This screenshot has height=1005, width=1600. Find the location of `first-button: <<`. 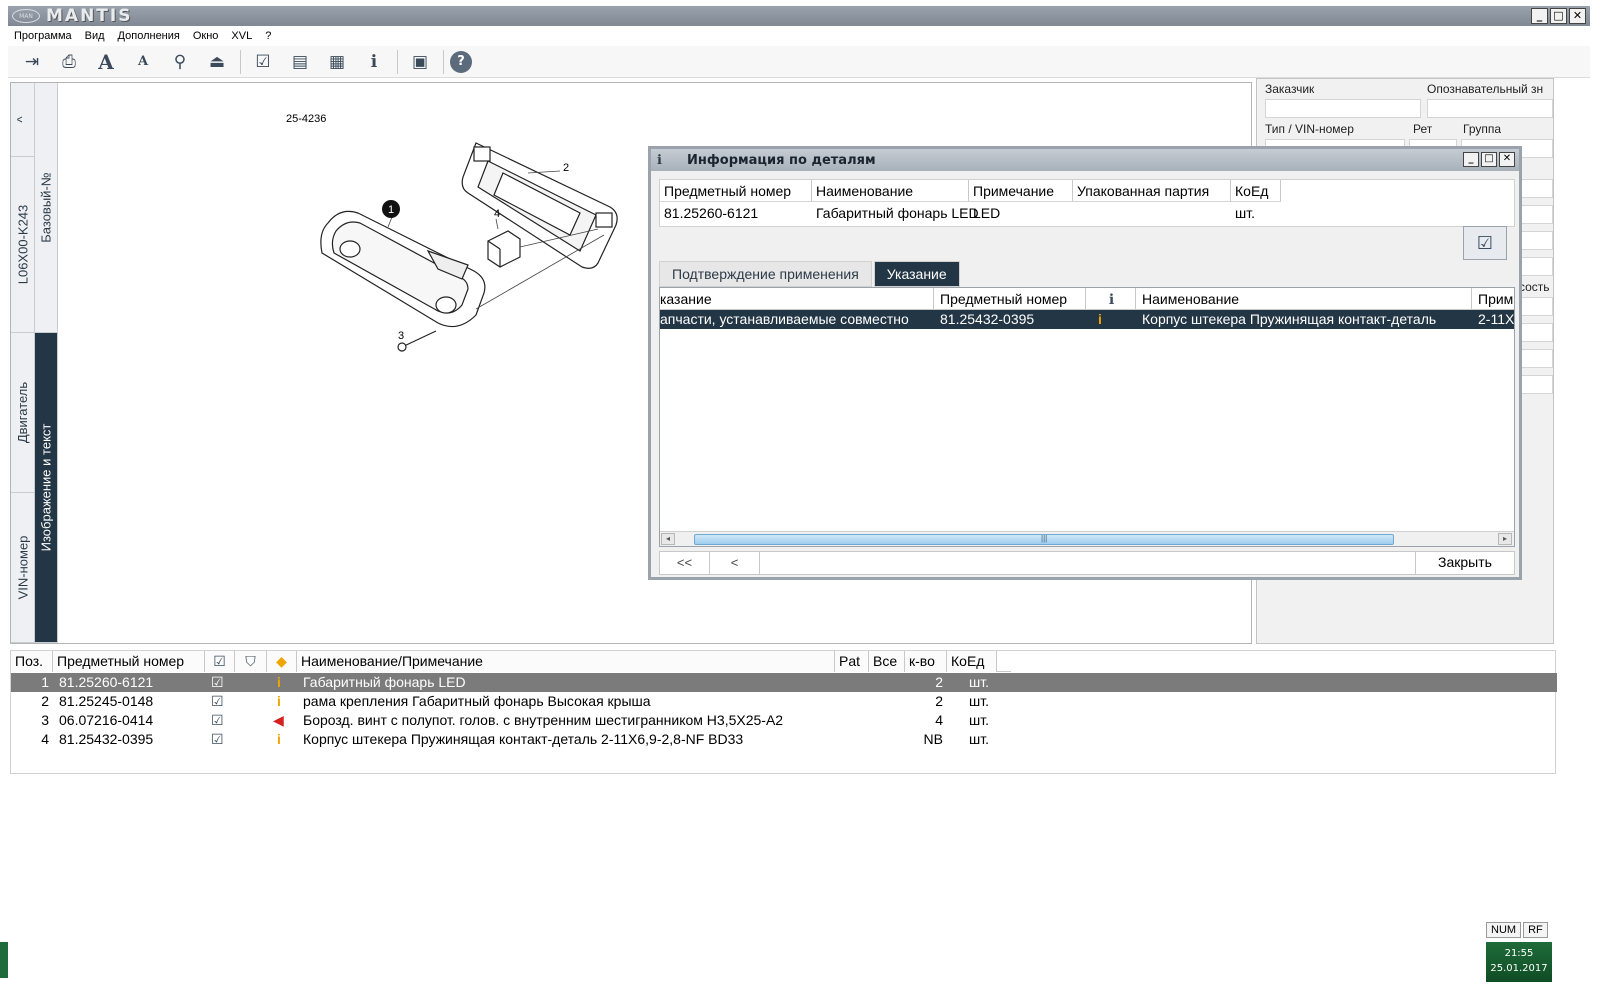

first-button: << is located at coordinates (685, 563).